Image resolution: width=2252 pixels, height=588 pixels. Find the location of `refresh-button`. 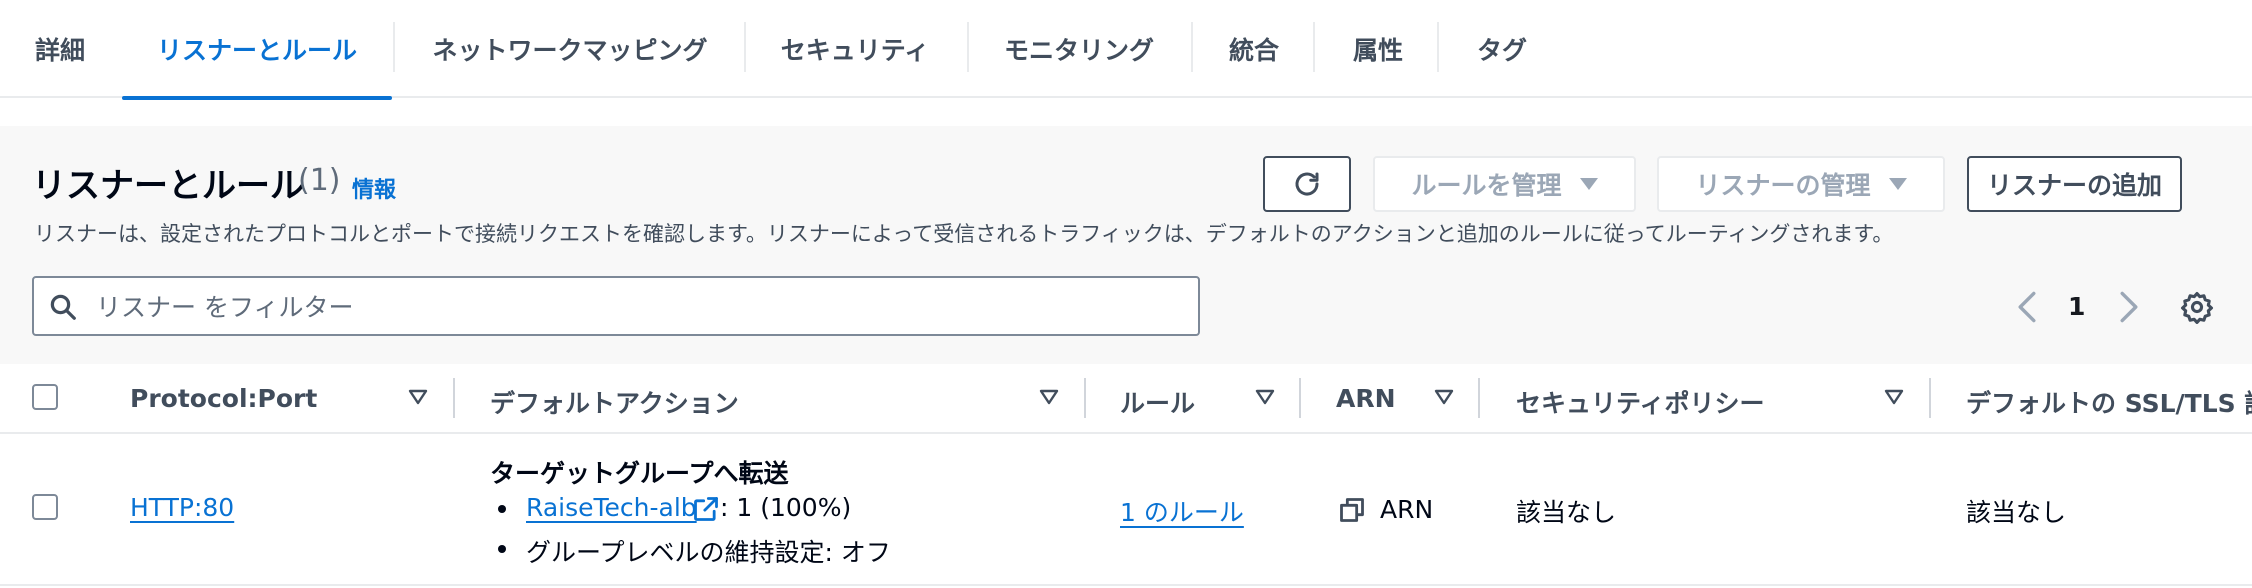

refresh-button is located at coordinates (1307, 184).